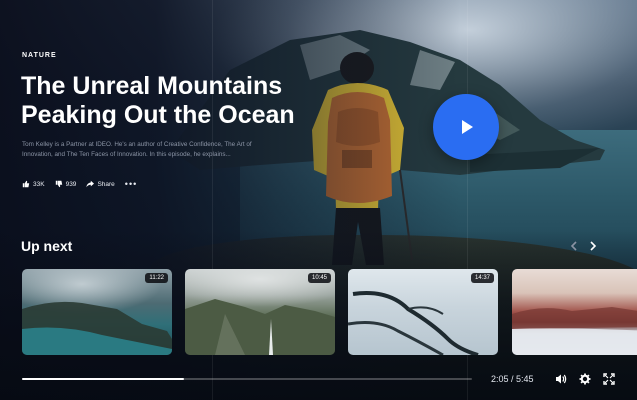 The image size is (637, 400). I want to click on duration-badge: 11:22, so click(156, 278).